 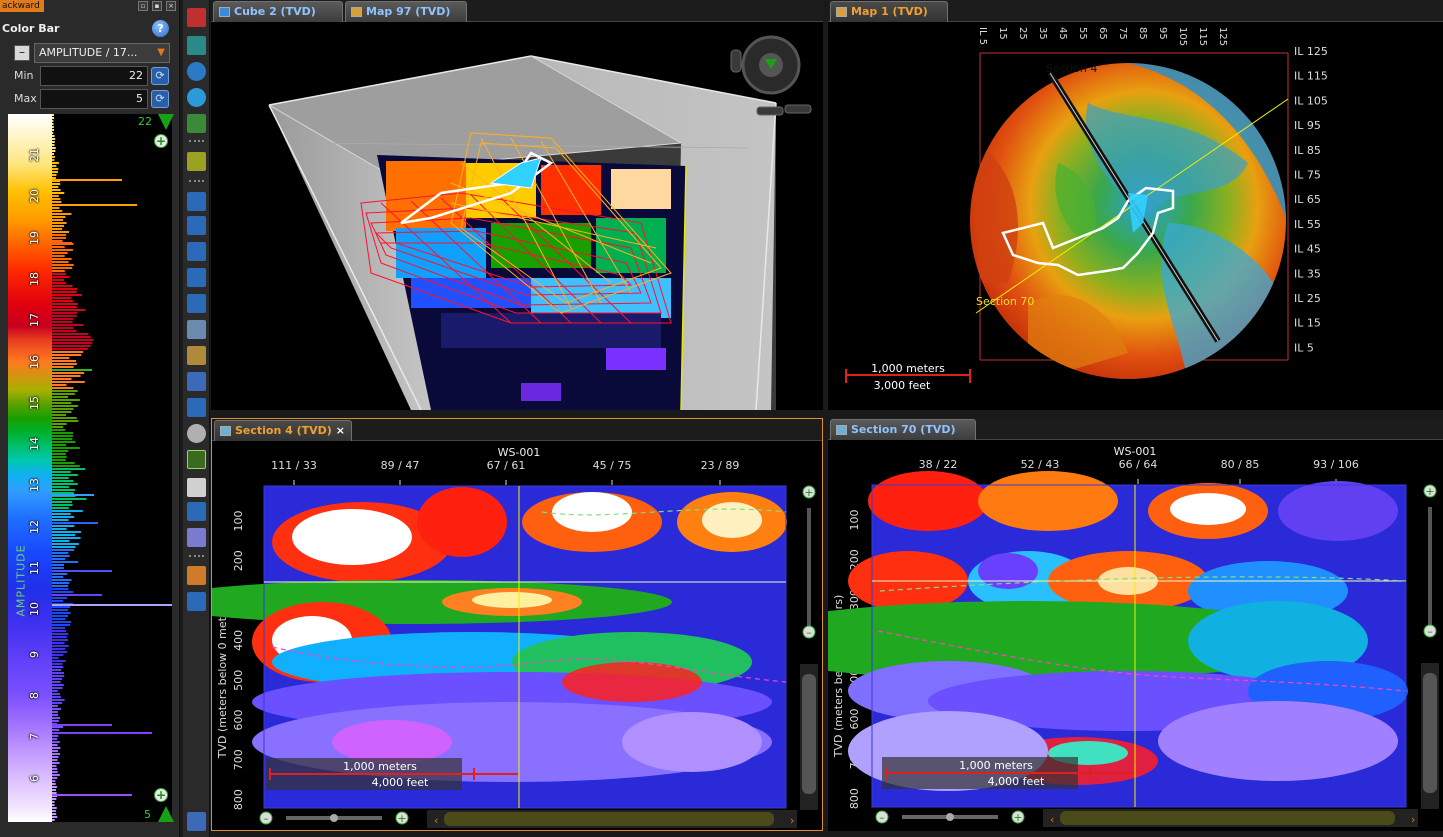 I want to click on rectangle-icon, so click(x=196, y=303).